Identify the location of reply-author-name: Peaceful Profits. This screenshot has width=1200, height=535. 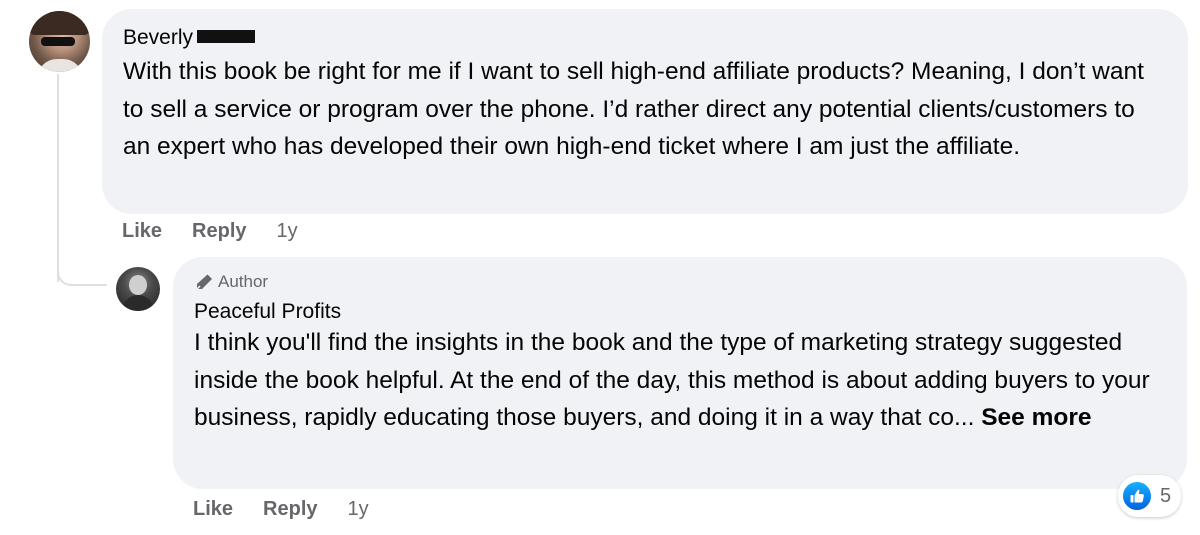
(267, 312).